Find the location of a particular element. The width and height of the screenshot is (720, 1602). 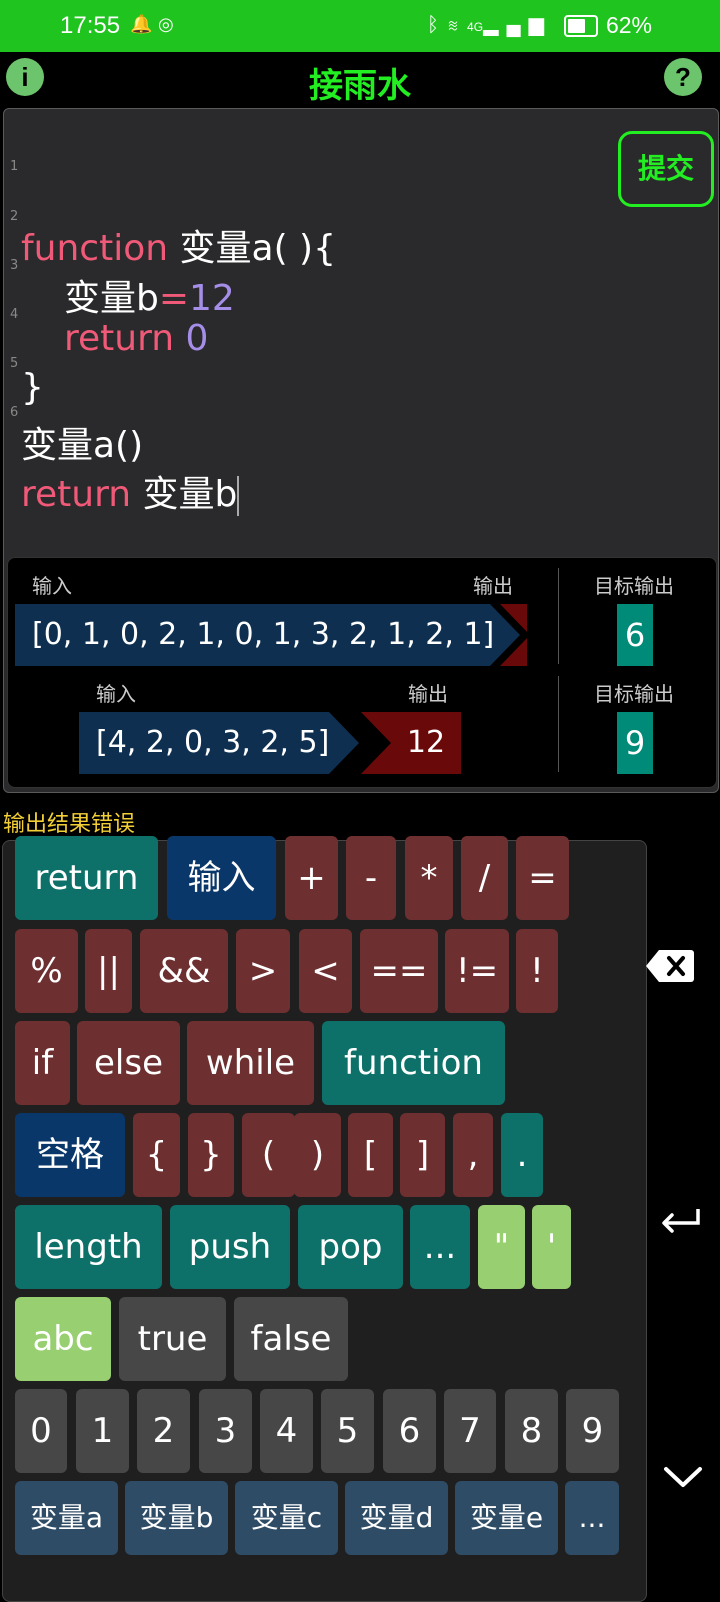

key-abc: abc is located at coordinates (63, 1339).